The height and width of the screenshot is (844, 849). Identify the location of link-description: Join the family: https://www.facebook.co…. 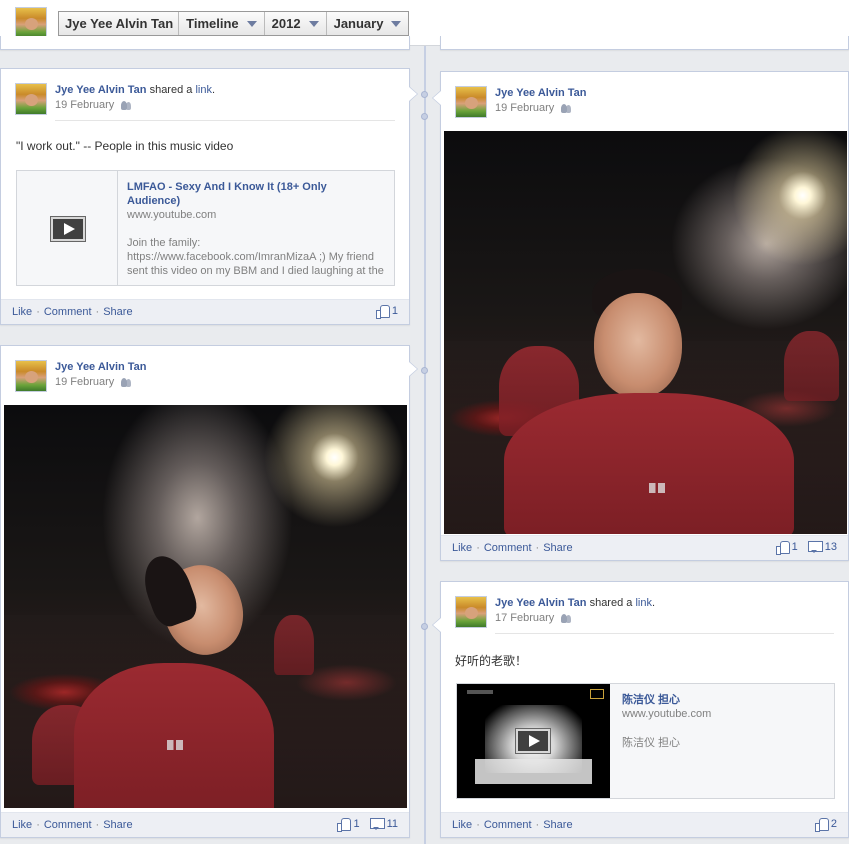
(255, 257).